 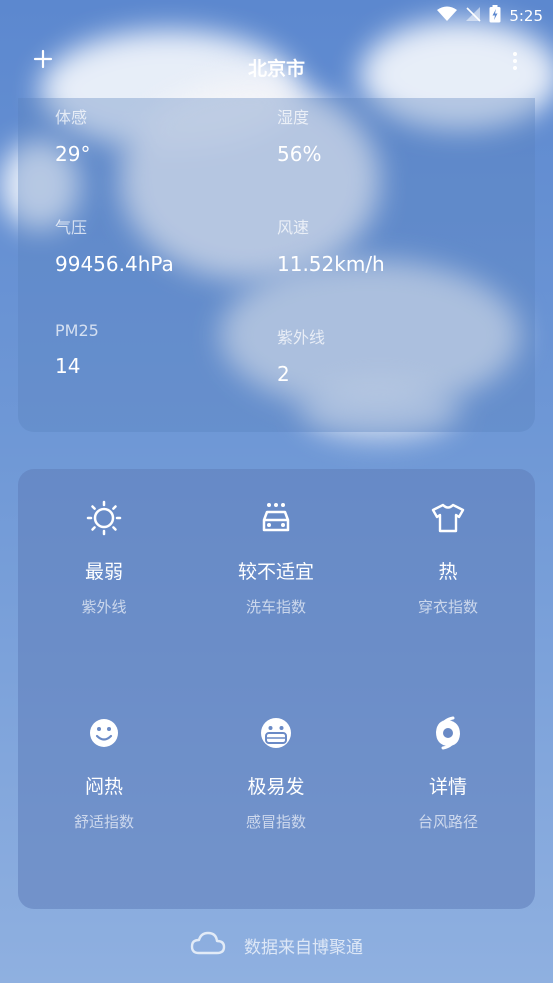 What do you see at coordinates (275, 607) in the screenshot?
I see `life-index-name: 洗车指数` at bounding box center [275, 607].